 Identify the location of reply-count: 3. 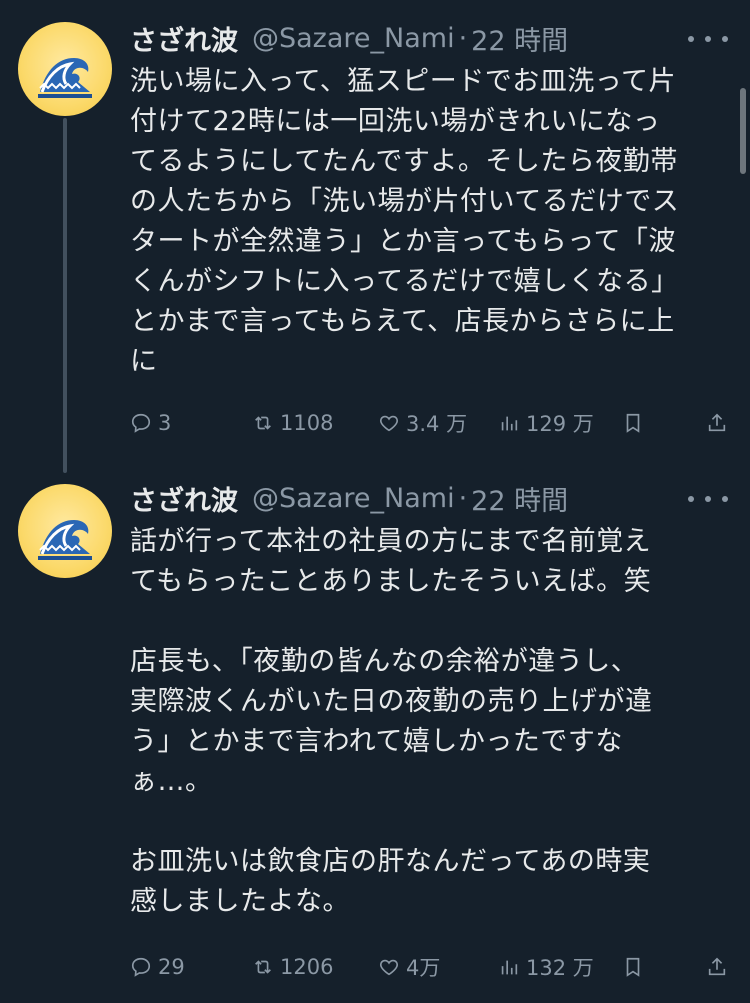
(165, 423).